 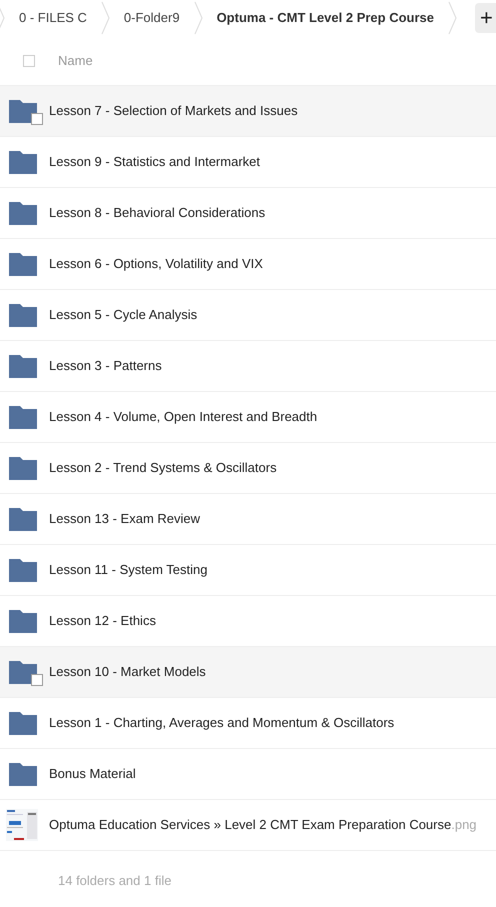 I want to click on file-name: Lesson 2 - Trend Systems & Oscillators, so click(x=163, y=468).